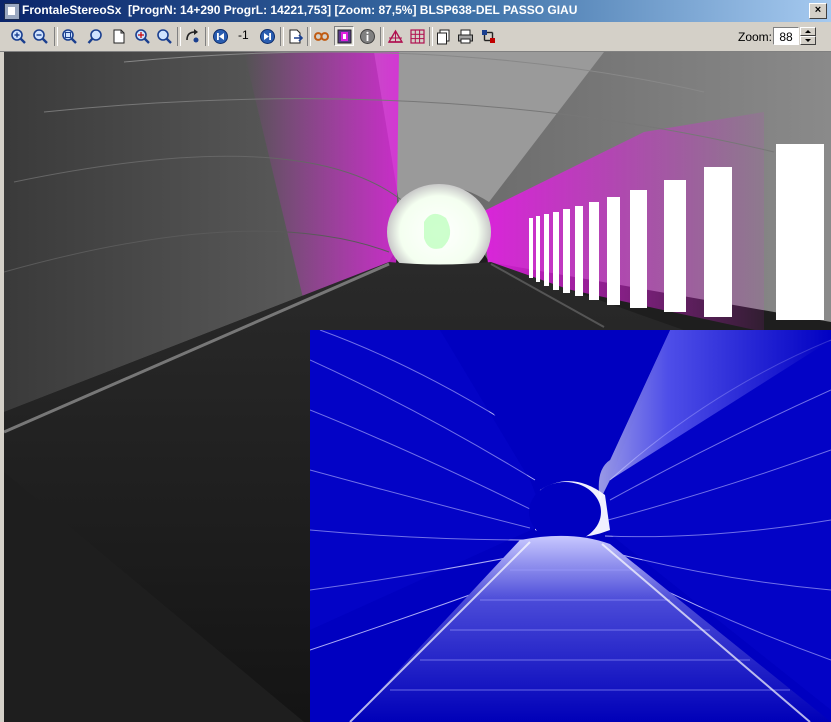 This screenshot has height=722, width=831. What do you see at coordinates (243, 35) in the screenshot?
I see `step-value: -1` at bounding box center [243, 35].